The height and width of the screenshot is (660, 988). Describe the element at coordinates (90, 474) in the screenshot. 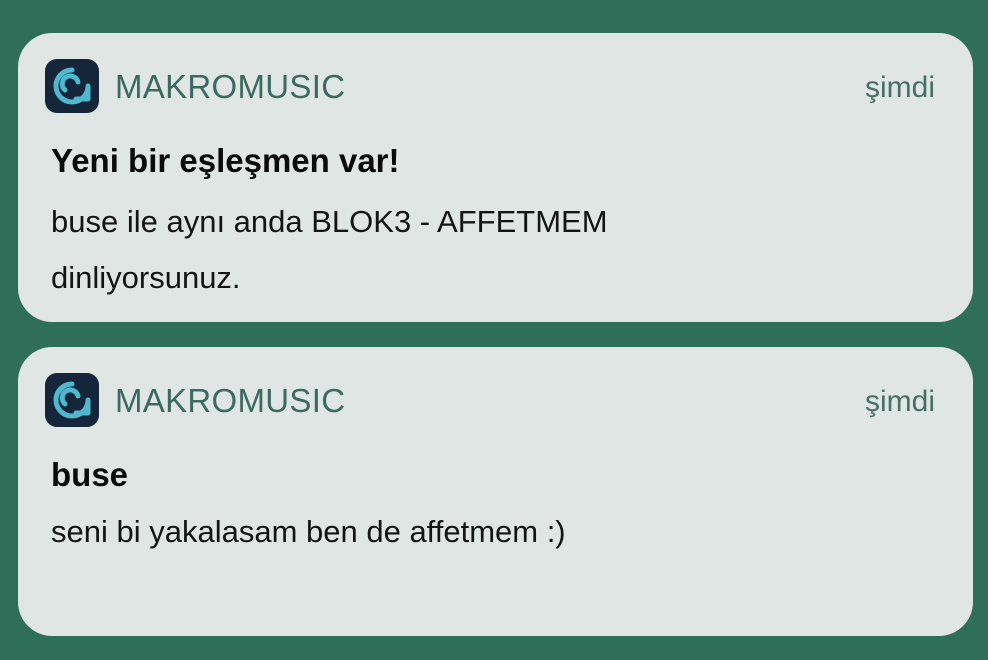

I see `notification-title: buse` at that location.